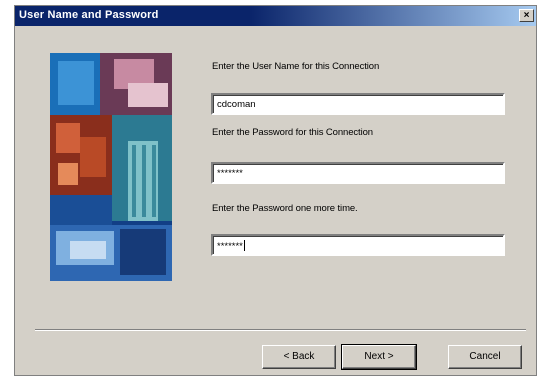 The image size is (541, 381). What do you see at coordinates (275, 16) in the screenshot?
I see `title-bar: User Name and Password ×` at bounding box center [275, 16].